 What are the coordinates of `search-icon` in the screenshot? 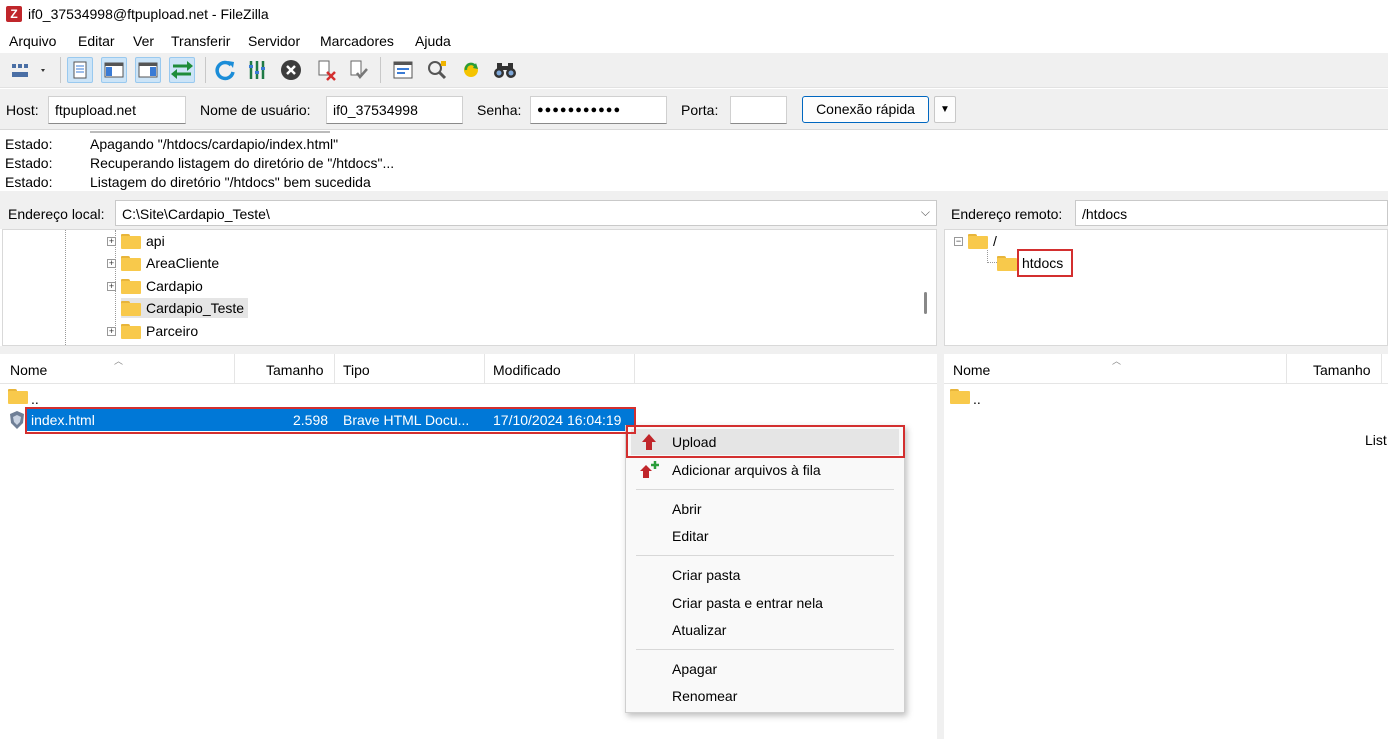 It's located at (437, 70).